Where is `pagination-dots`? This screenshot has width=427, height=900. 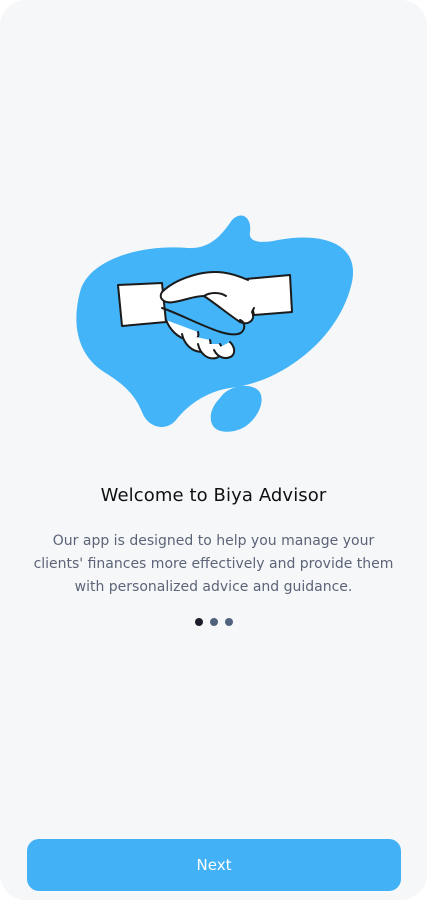
pagination-dots is located at coordinates (213, 622).